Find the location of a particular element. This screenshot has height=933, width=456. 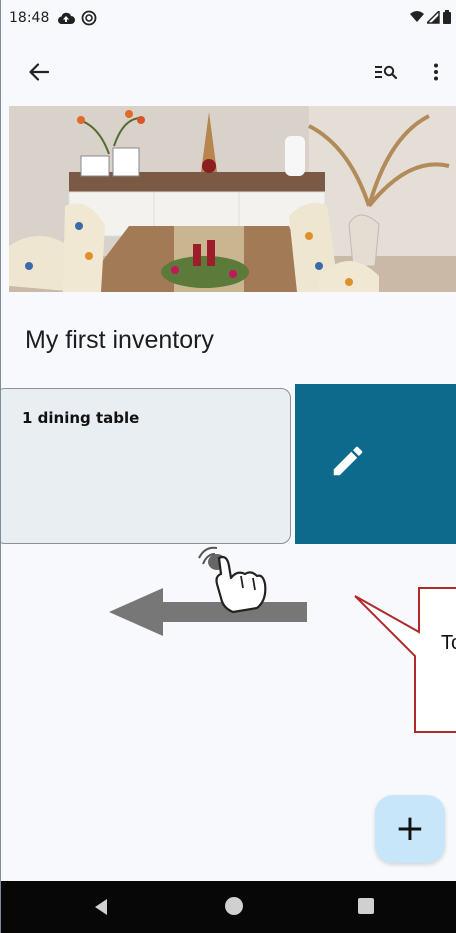

swipe-edit-action is located at coordinates (375, 464).